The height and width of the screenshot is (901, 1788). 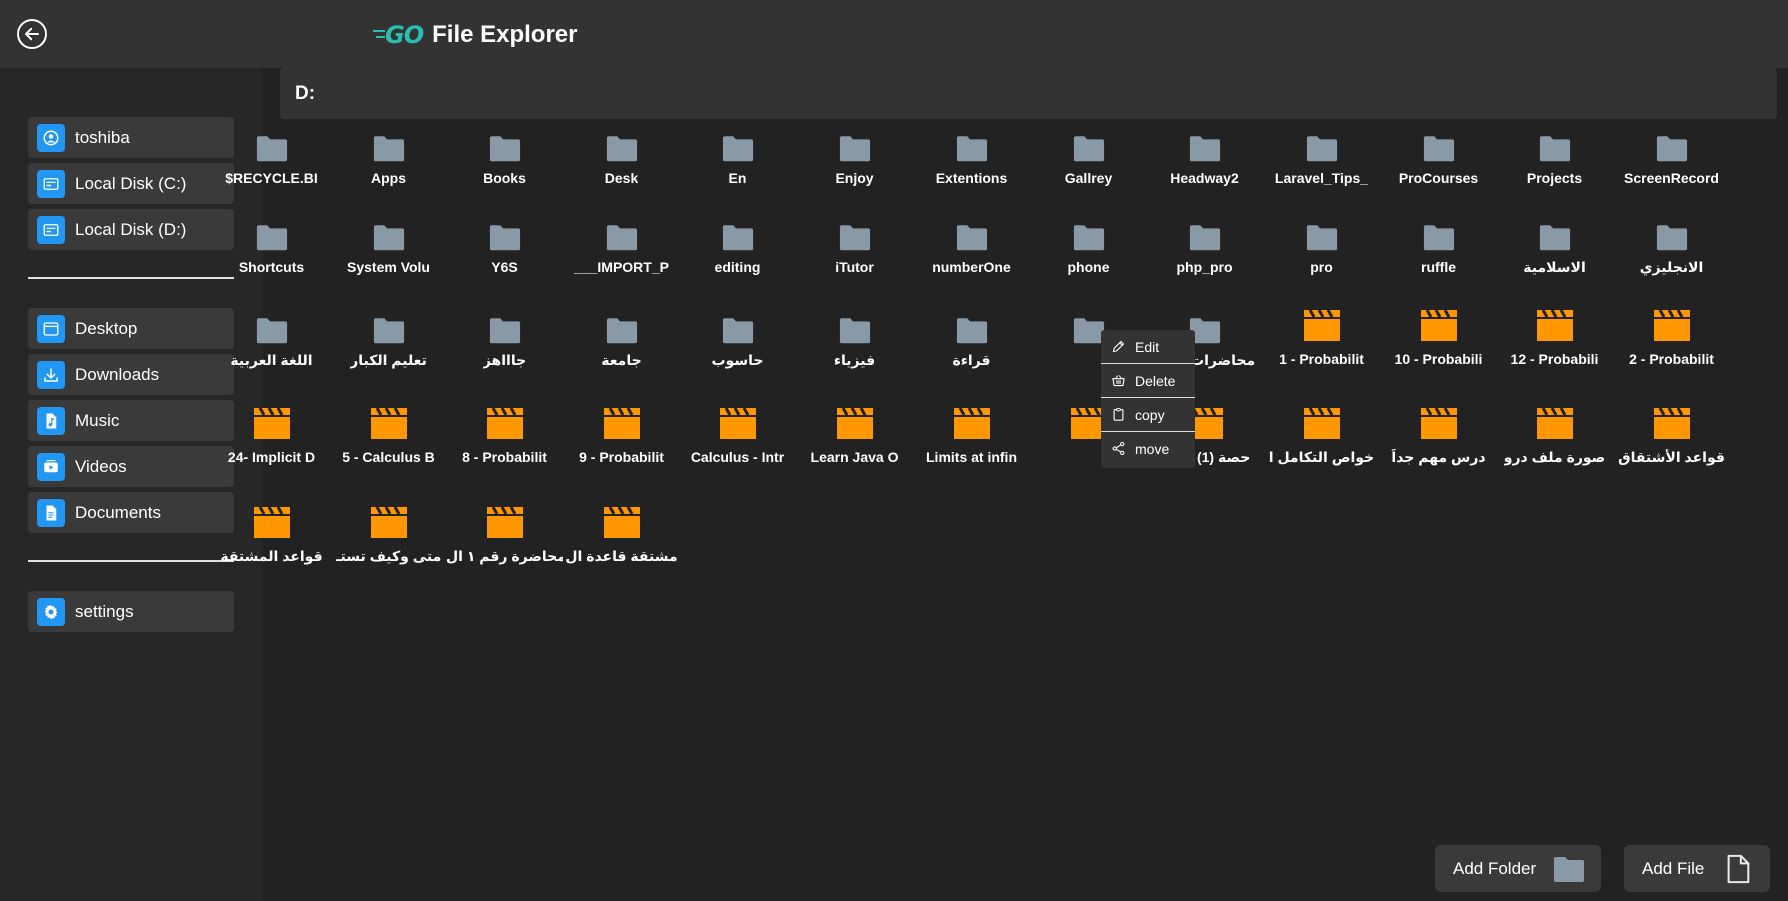 I want to click on item-name: Projects, so click(x=1554, y=178).